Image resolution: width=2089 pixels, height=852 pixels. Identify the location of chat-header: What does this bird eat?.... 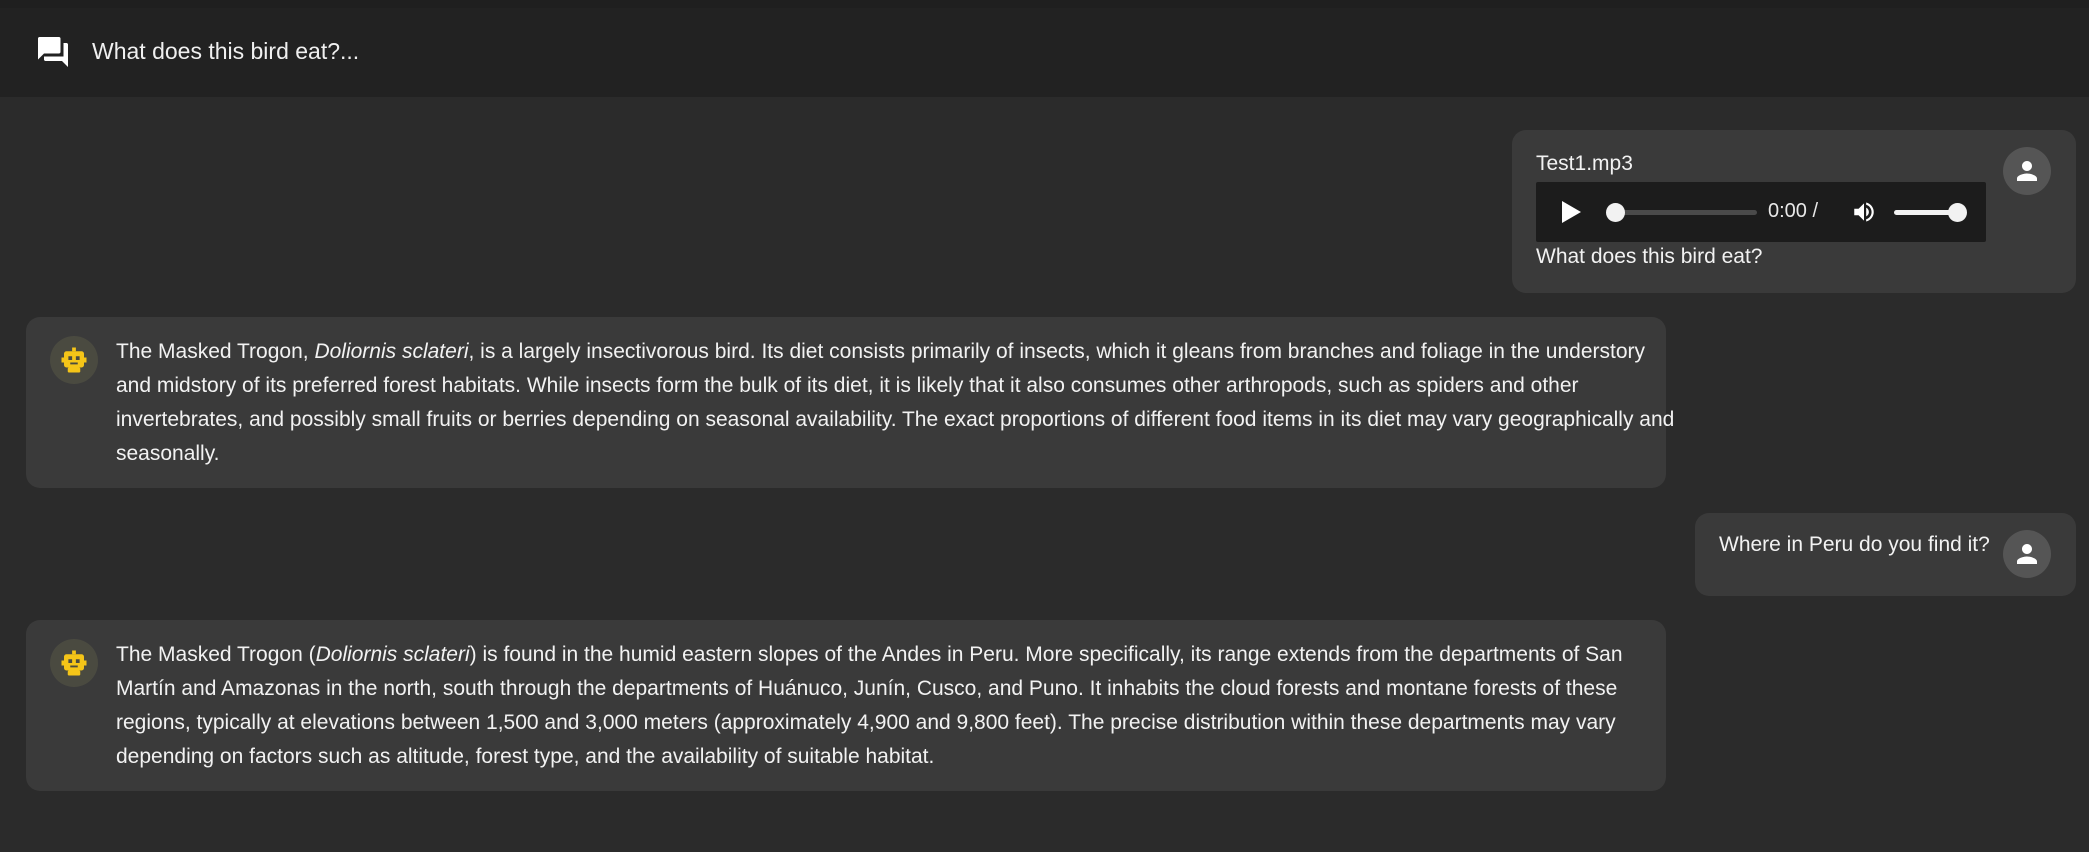
(1044, 52).